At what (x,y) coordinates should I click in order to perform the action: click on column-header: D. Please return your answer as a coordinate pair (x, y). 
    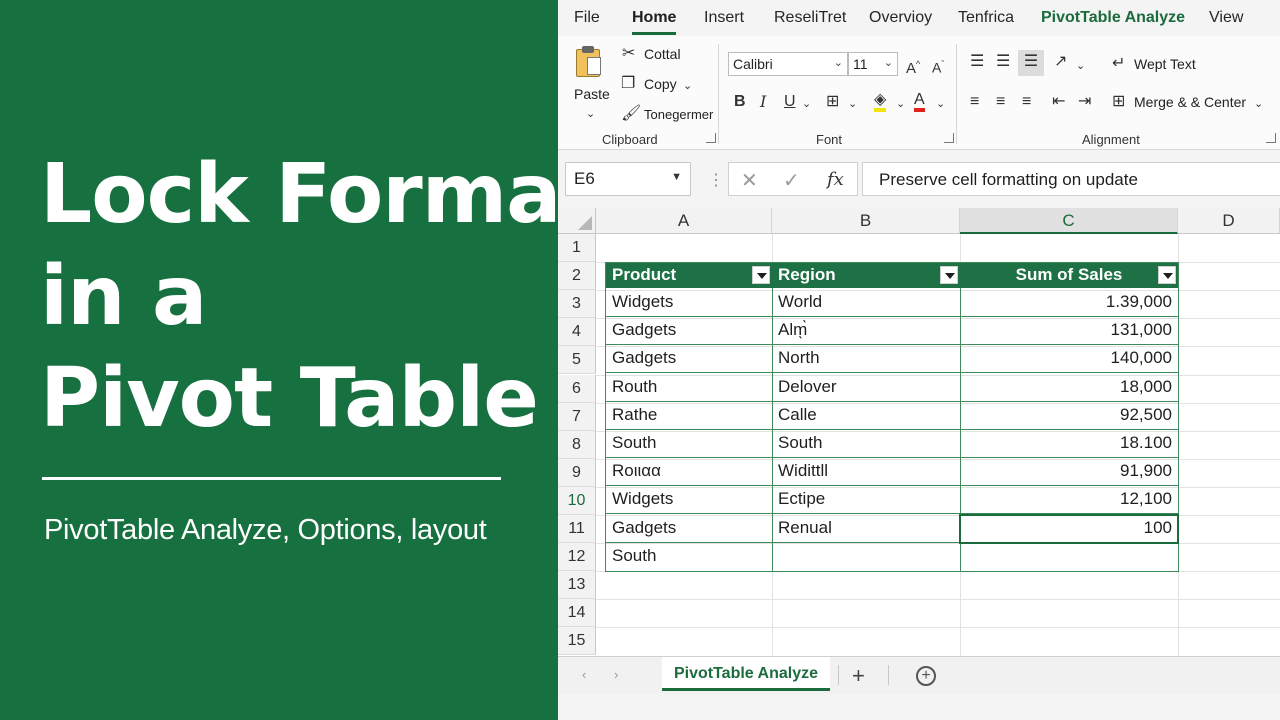
    Looking at the image, I should click on (1229, 221).